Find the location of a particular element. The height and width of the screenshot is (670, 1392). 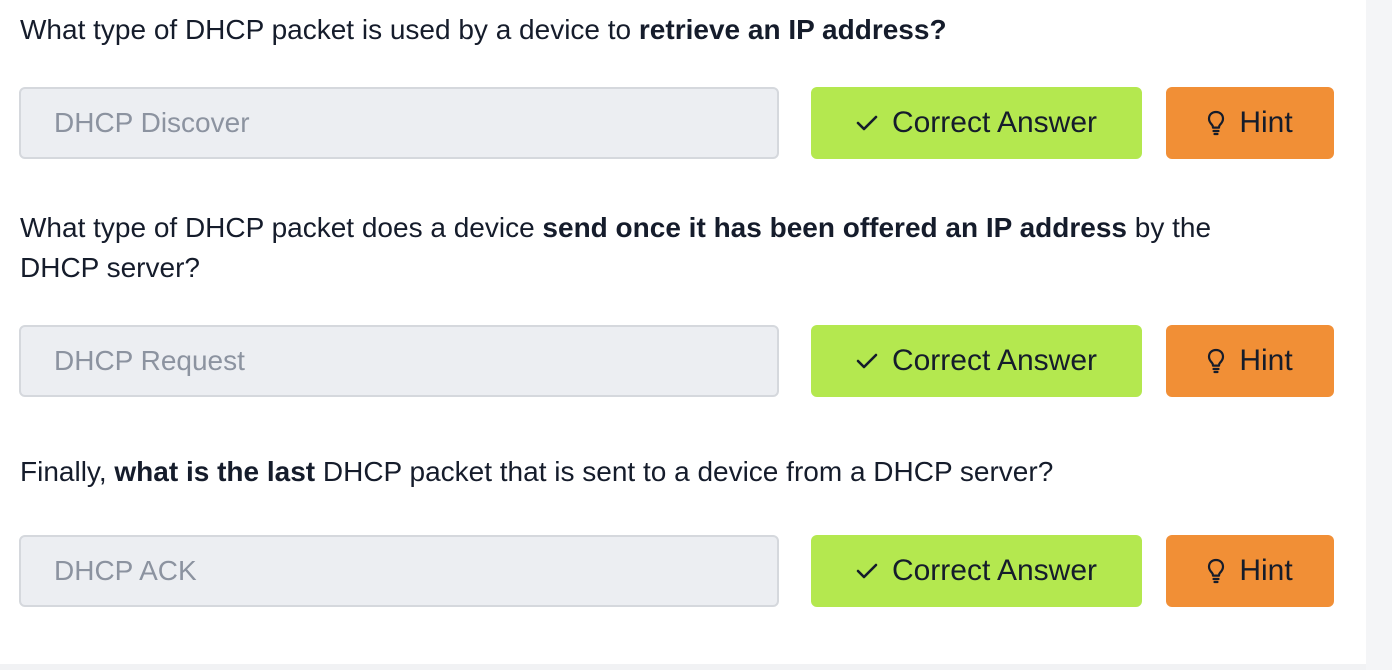

question-3-answer-row: Correct Answer Hint is located at coordinates (677, 571).